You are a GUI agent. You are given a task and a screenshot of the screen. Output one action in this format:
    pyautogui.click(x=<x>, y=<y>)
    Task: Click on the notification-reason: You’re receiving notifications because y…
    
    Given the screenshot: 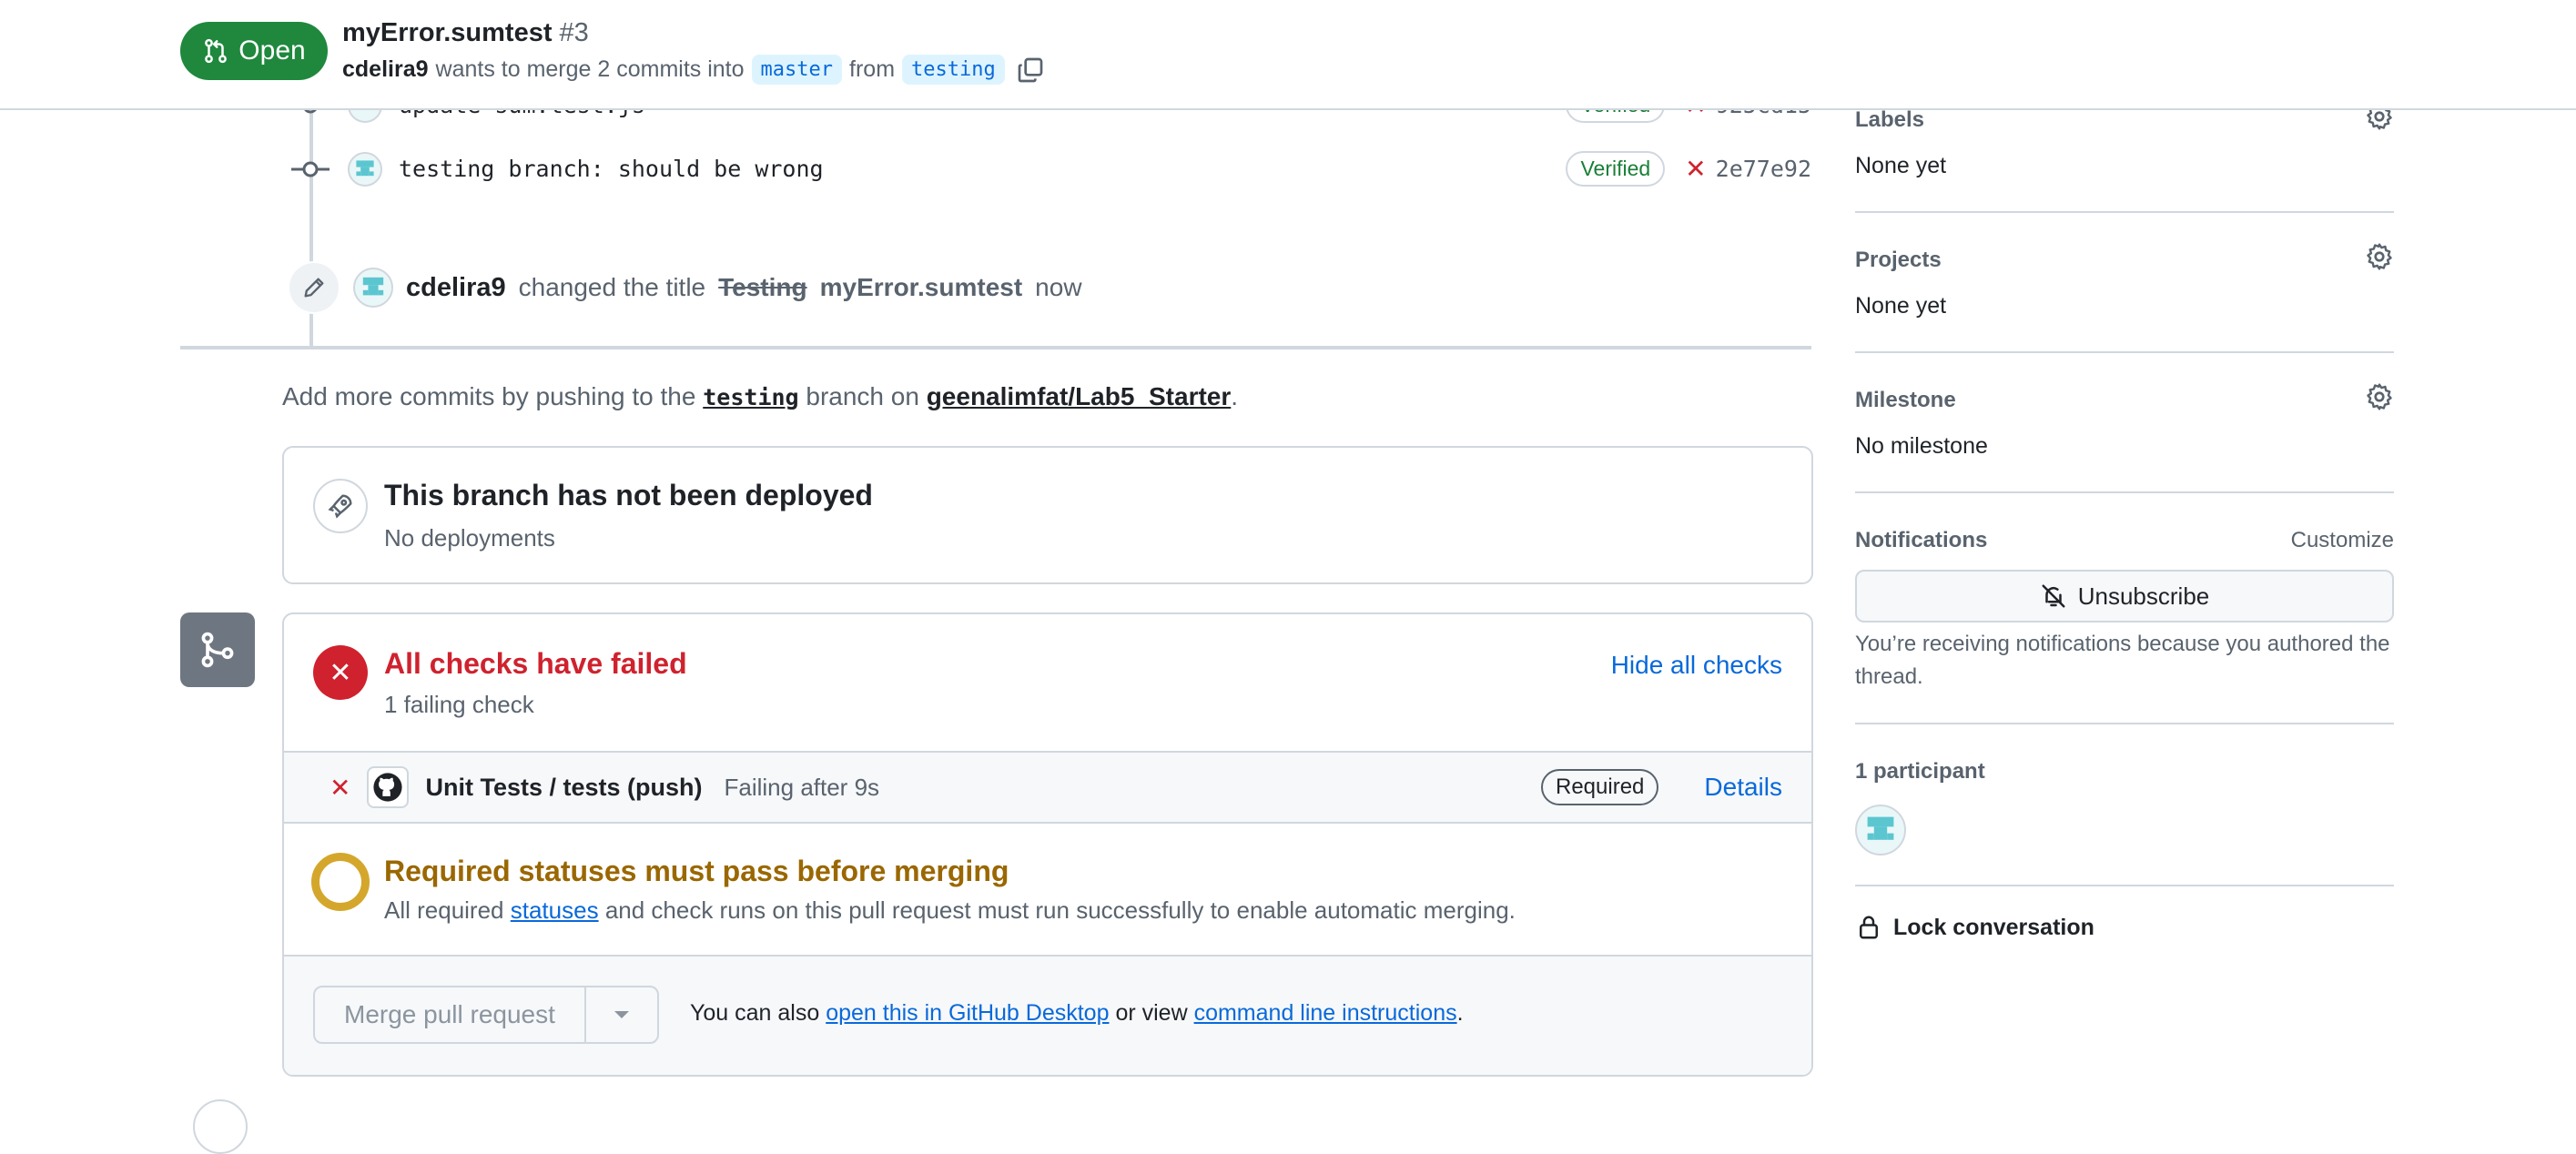 What is the action you would take?
    pyautogui.click(x=2122, y=660)
    